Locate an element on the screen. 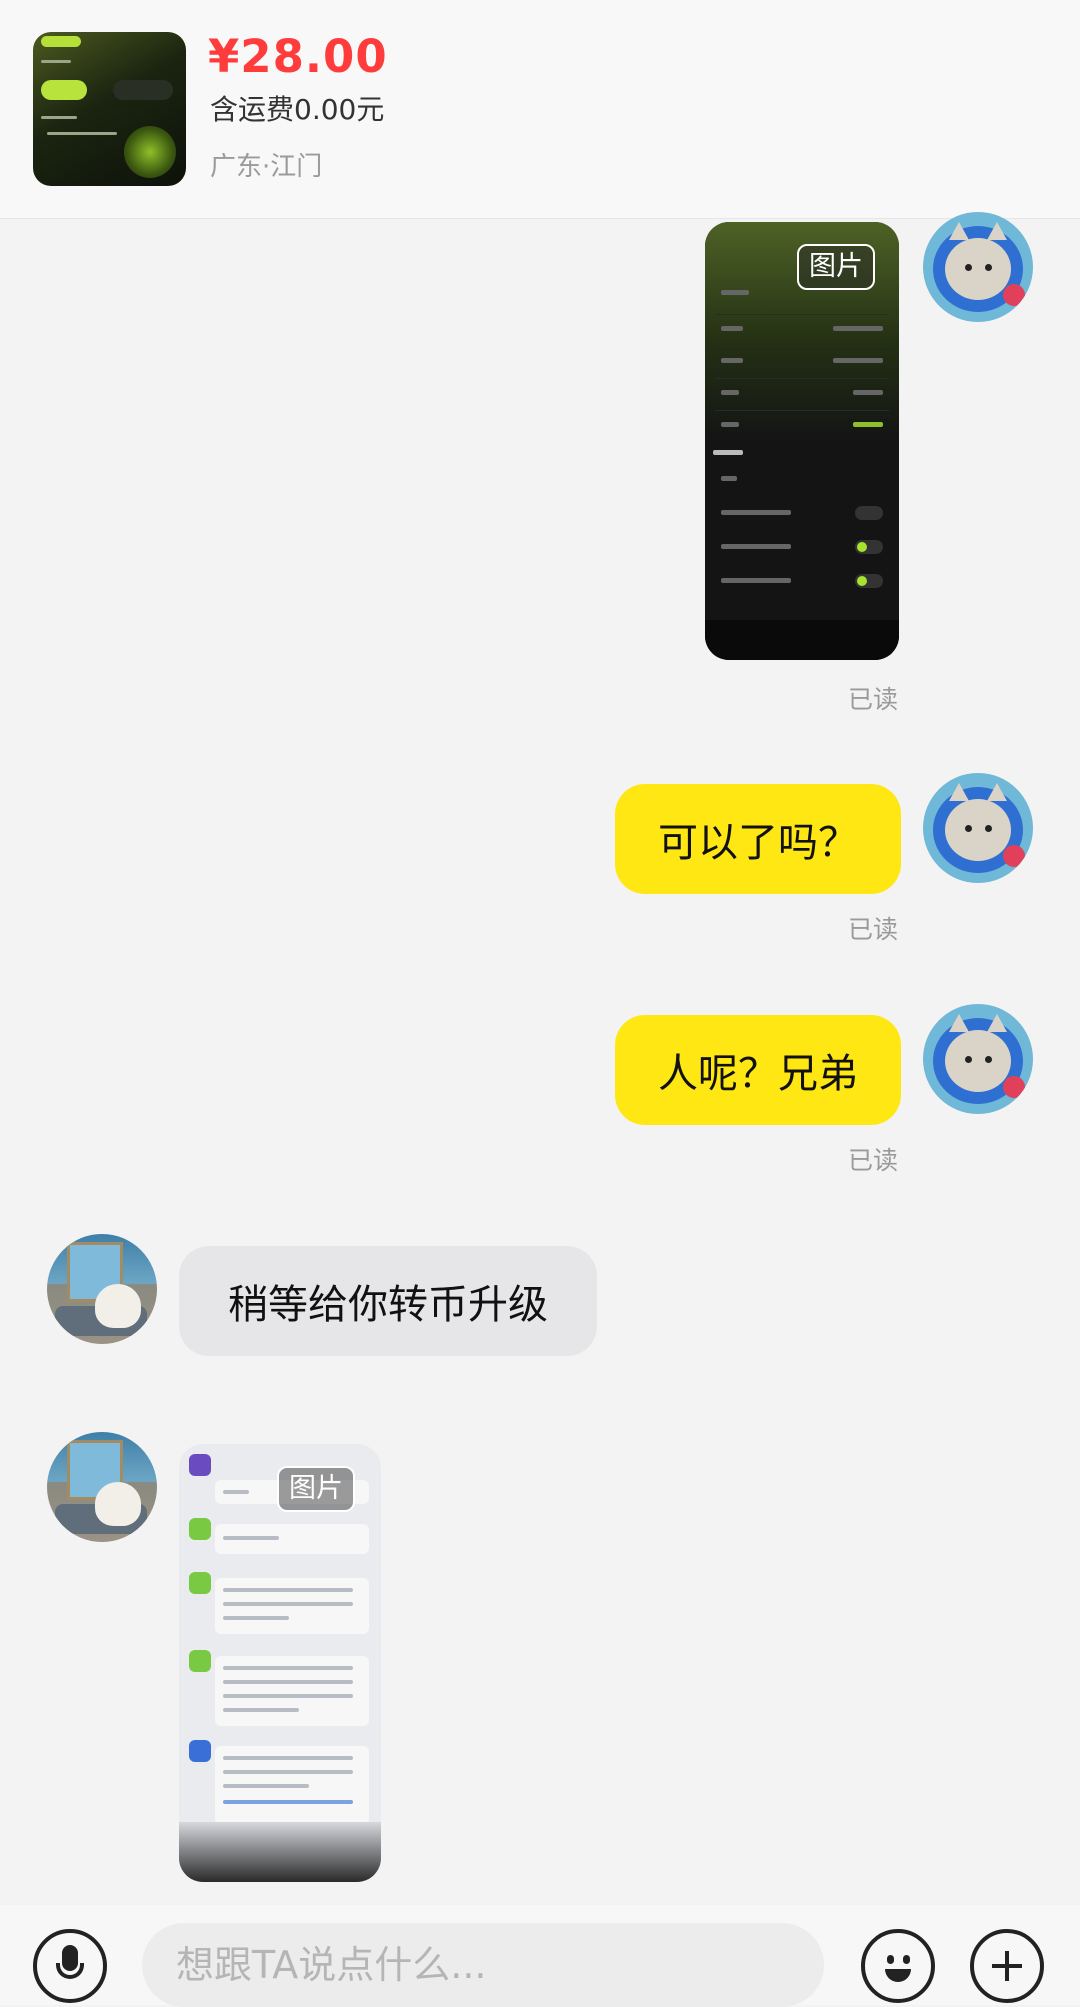  product-shipping: 含运费0.00元 is located at coordinates (297, 109).